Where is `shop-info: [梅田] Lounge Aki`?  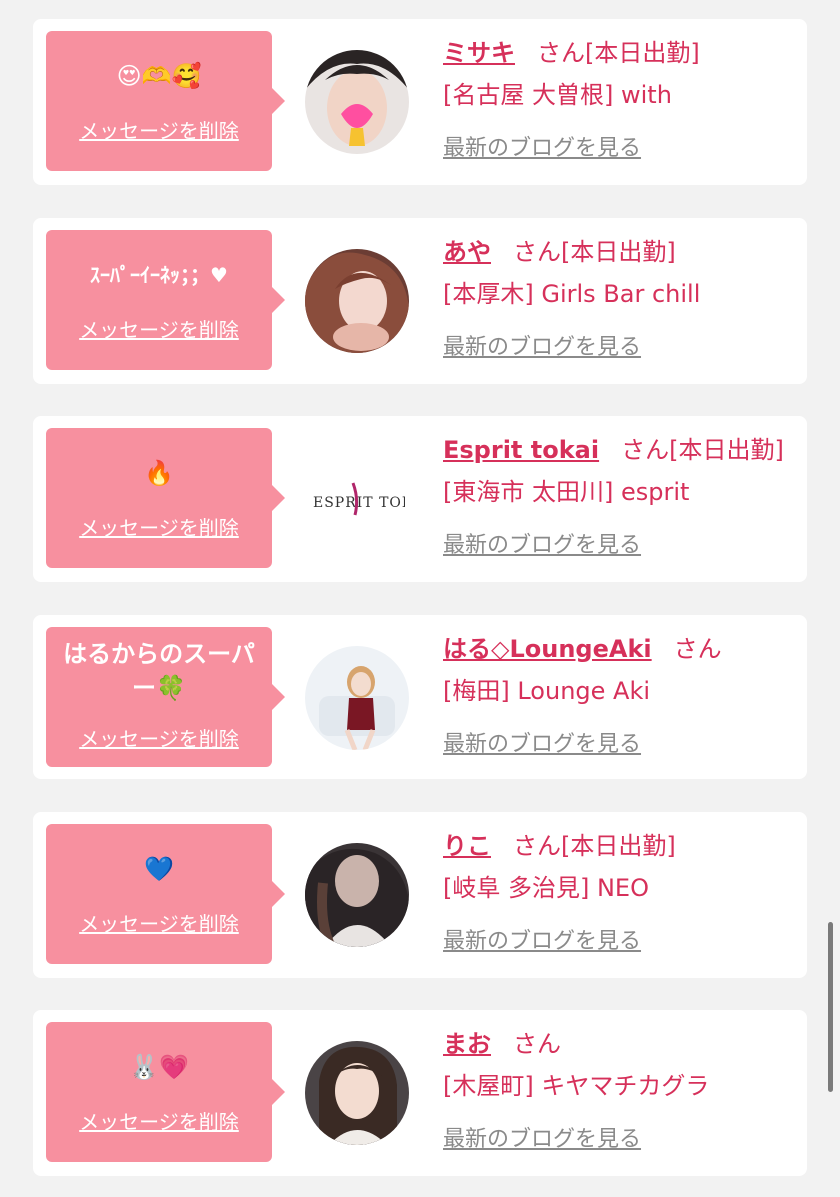 shop-info: [梅田] Lounge Aki is located at coordinates (547, 691).